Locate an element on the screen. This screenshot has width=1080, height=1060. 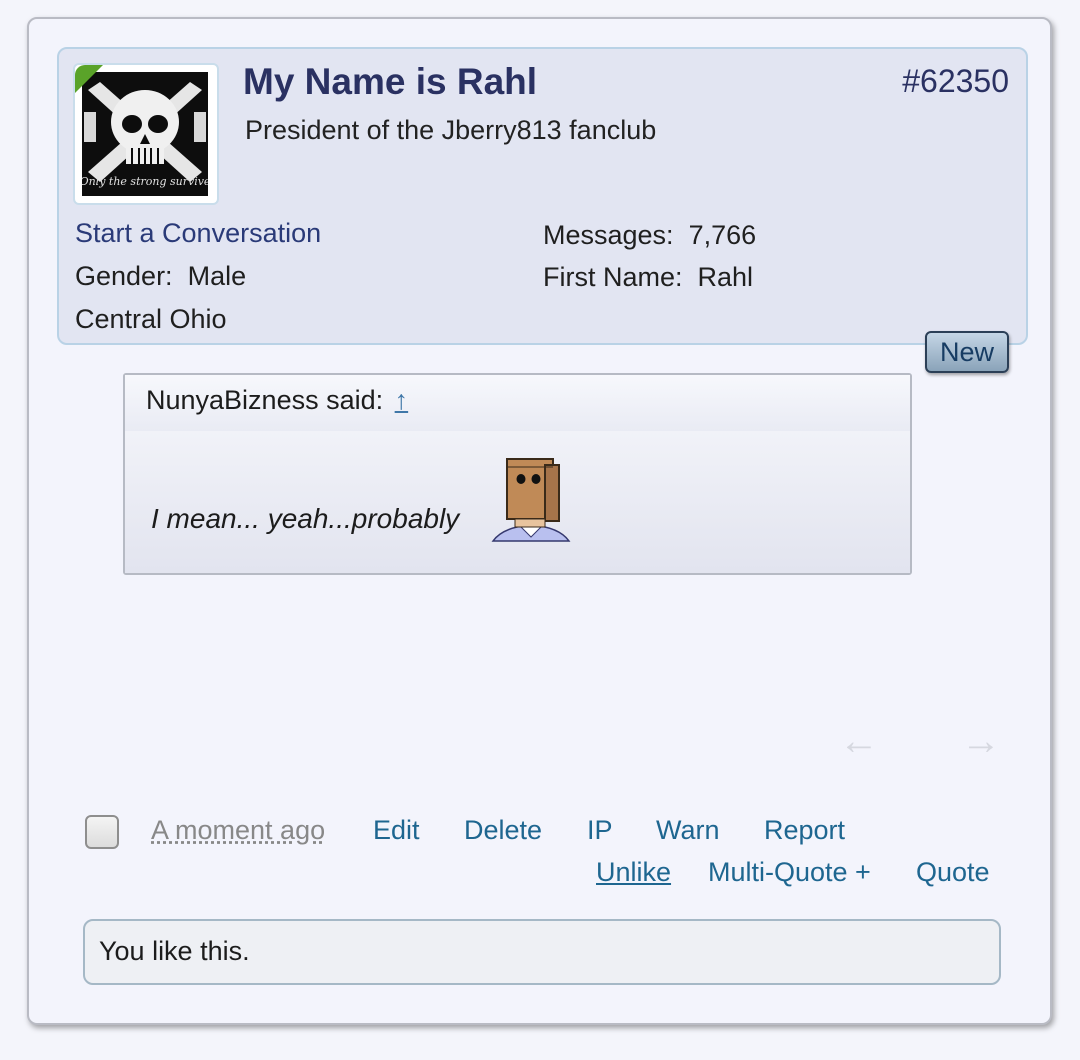
ip-link: IP is located at coordinates (600, 830).